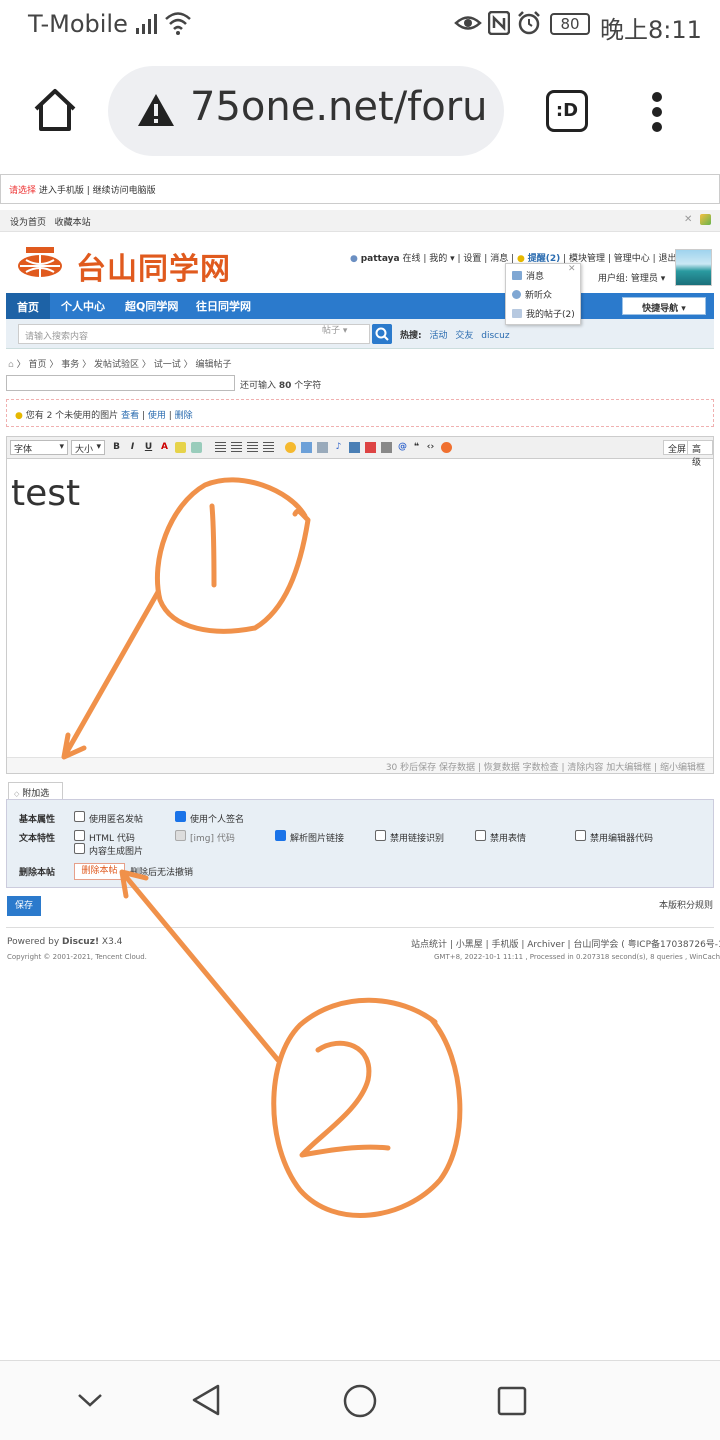  Describe the element at coordinates (306, 447) in the screenshot. I see `image-icon` at that location.